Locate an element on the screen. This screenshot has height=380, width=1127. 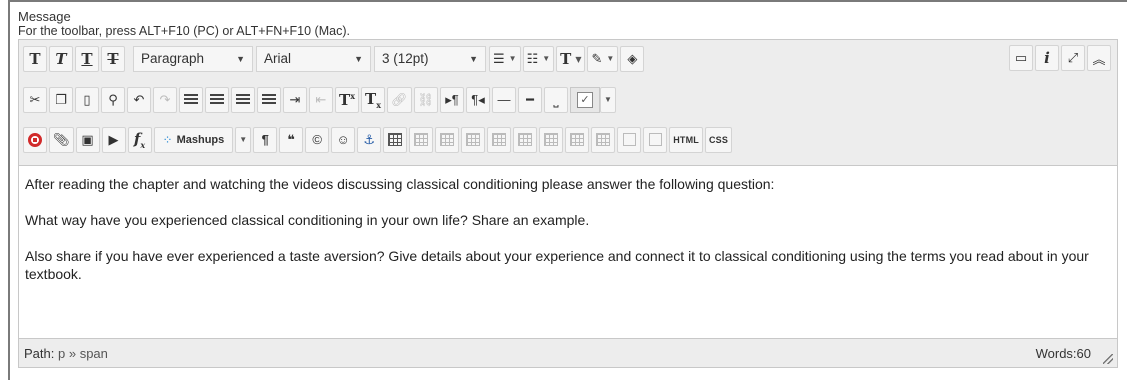
image-icon: ▣ is located at coordinates (87, 139).